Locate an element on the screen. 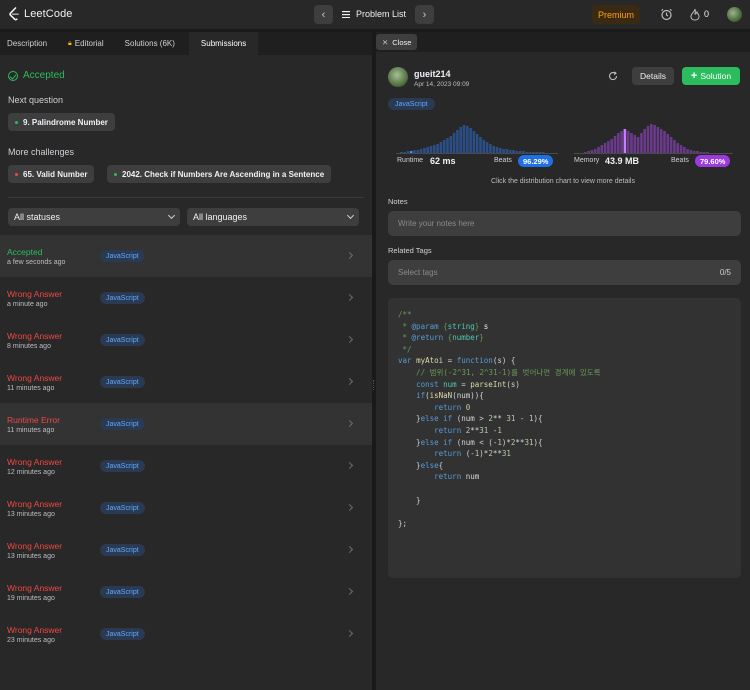 The width and height of the screenshot is (750, 690). brand-name: LeetCode is located at coordinates (48, 14).